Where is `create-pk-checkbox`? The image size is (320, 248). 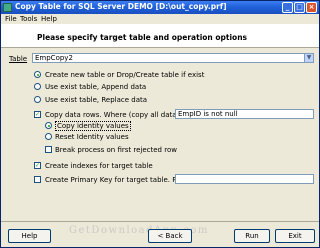 create-pk-checkbox is located at coordinates (37, 179).